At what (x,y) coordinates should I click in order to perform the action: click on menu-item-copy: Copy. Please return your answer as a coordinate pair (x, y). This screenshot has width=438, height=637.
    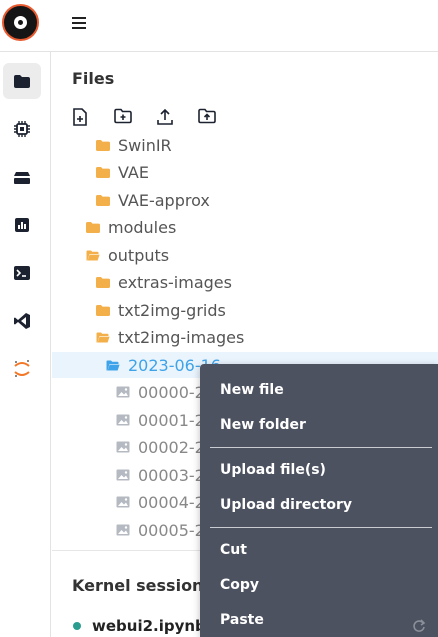
    Looking at the image, I should click on (239, 585).